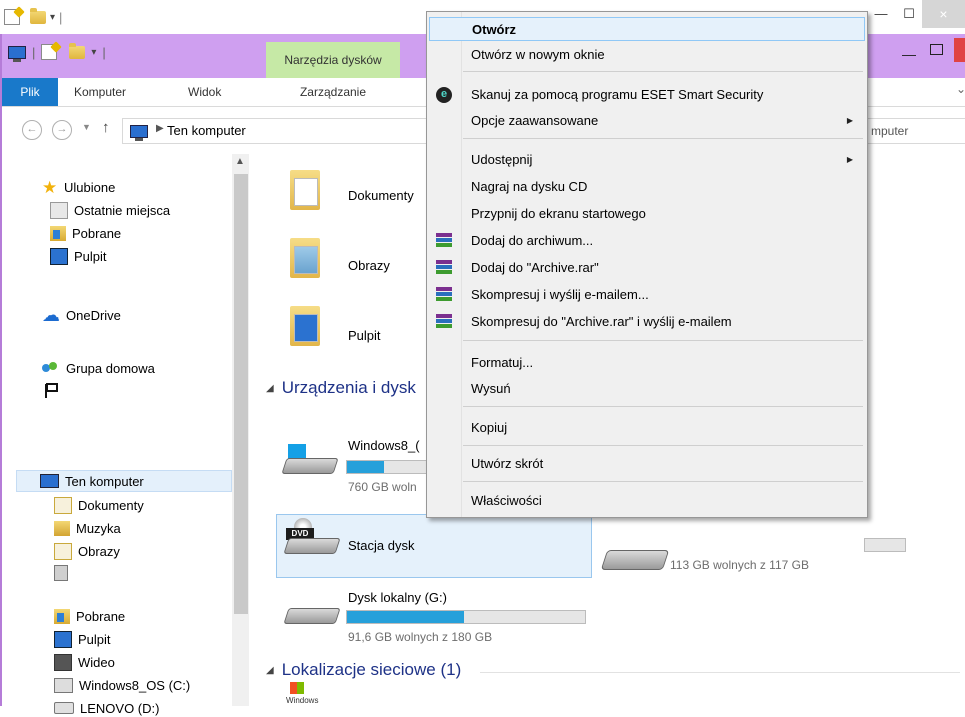 This screenshot has width=965, height=717. I want to click on documents-folder-icon, so click(304, 190).